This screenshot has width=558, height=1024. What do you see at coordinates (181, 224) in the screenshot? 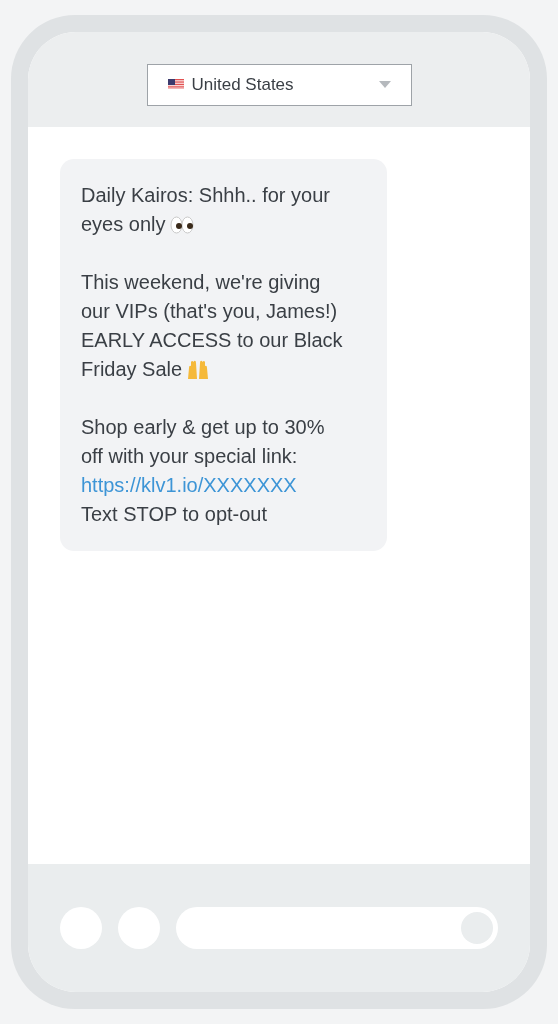
I see `eyes-icon` at bounding box center [181, 224].